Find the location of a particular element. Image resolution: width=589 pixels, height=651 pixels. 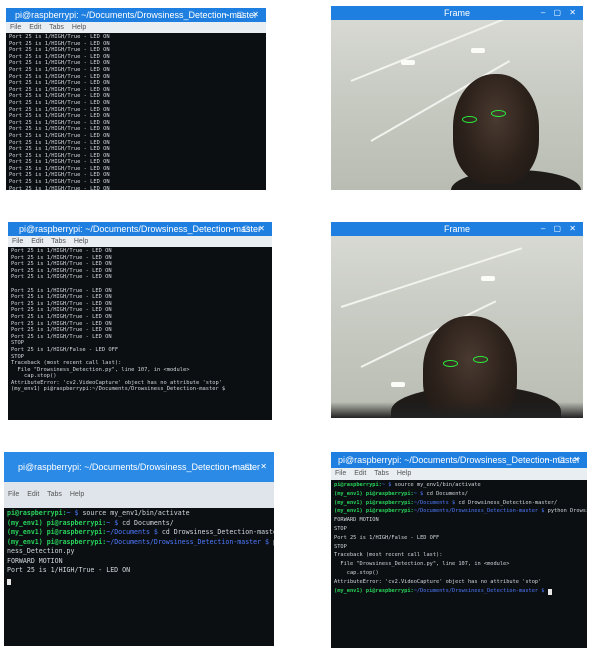

line-text: FORWARD MOTION is located at coordinates (35, 560).